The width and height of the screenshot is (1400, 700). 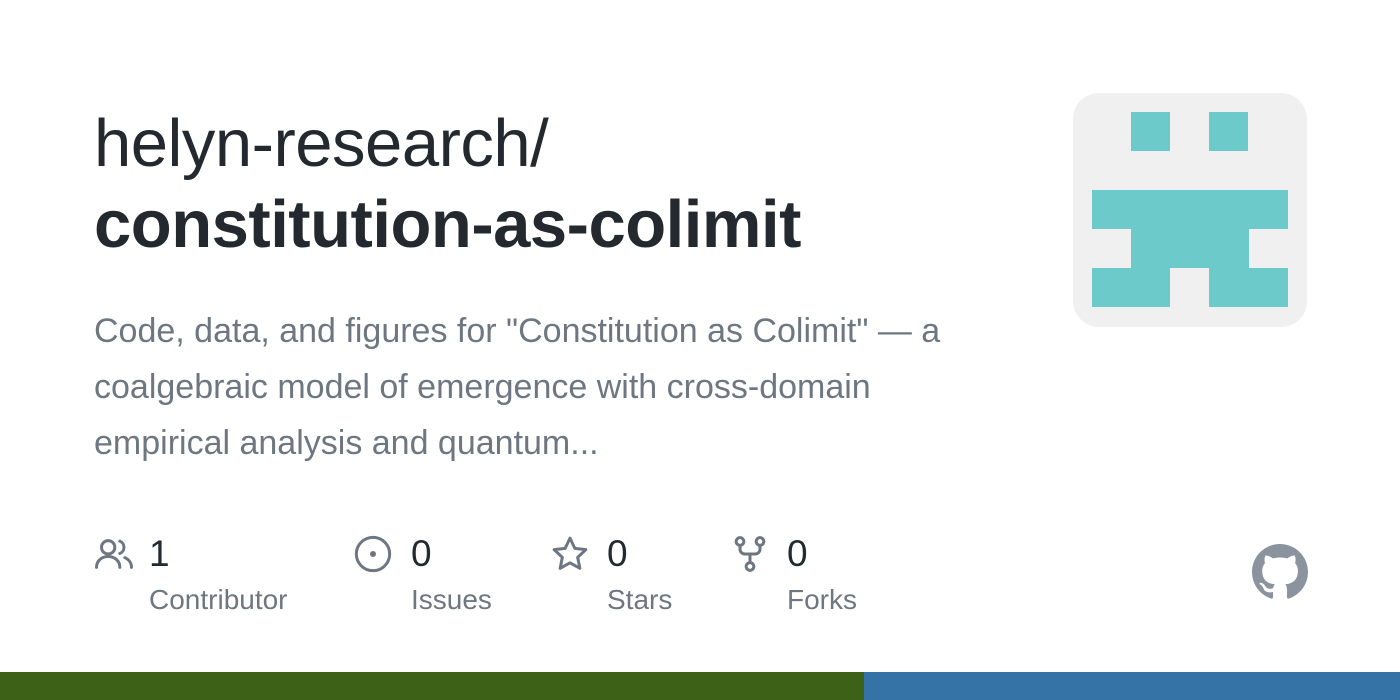 I want to click on issues-count: 0, so click(x=421, y=553).